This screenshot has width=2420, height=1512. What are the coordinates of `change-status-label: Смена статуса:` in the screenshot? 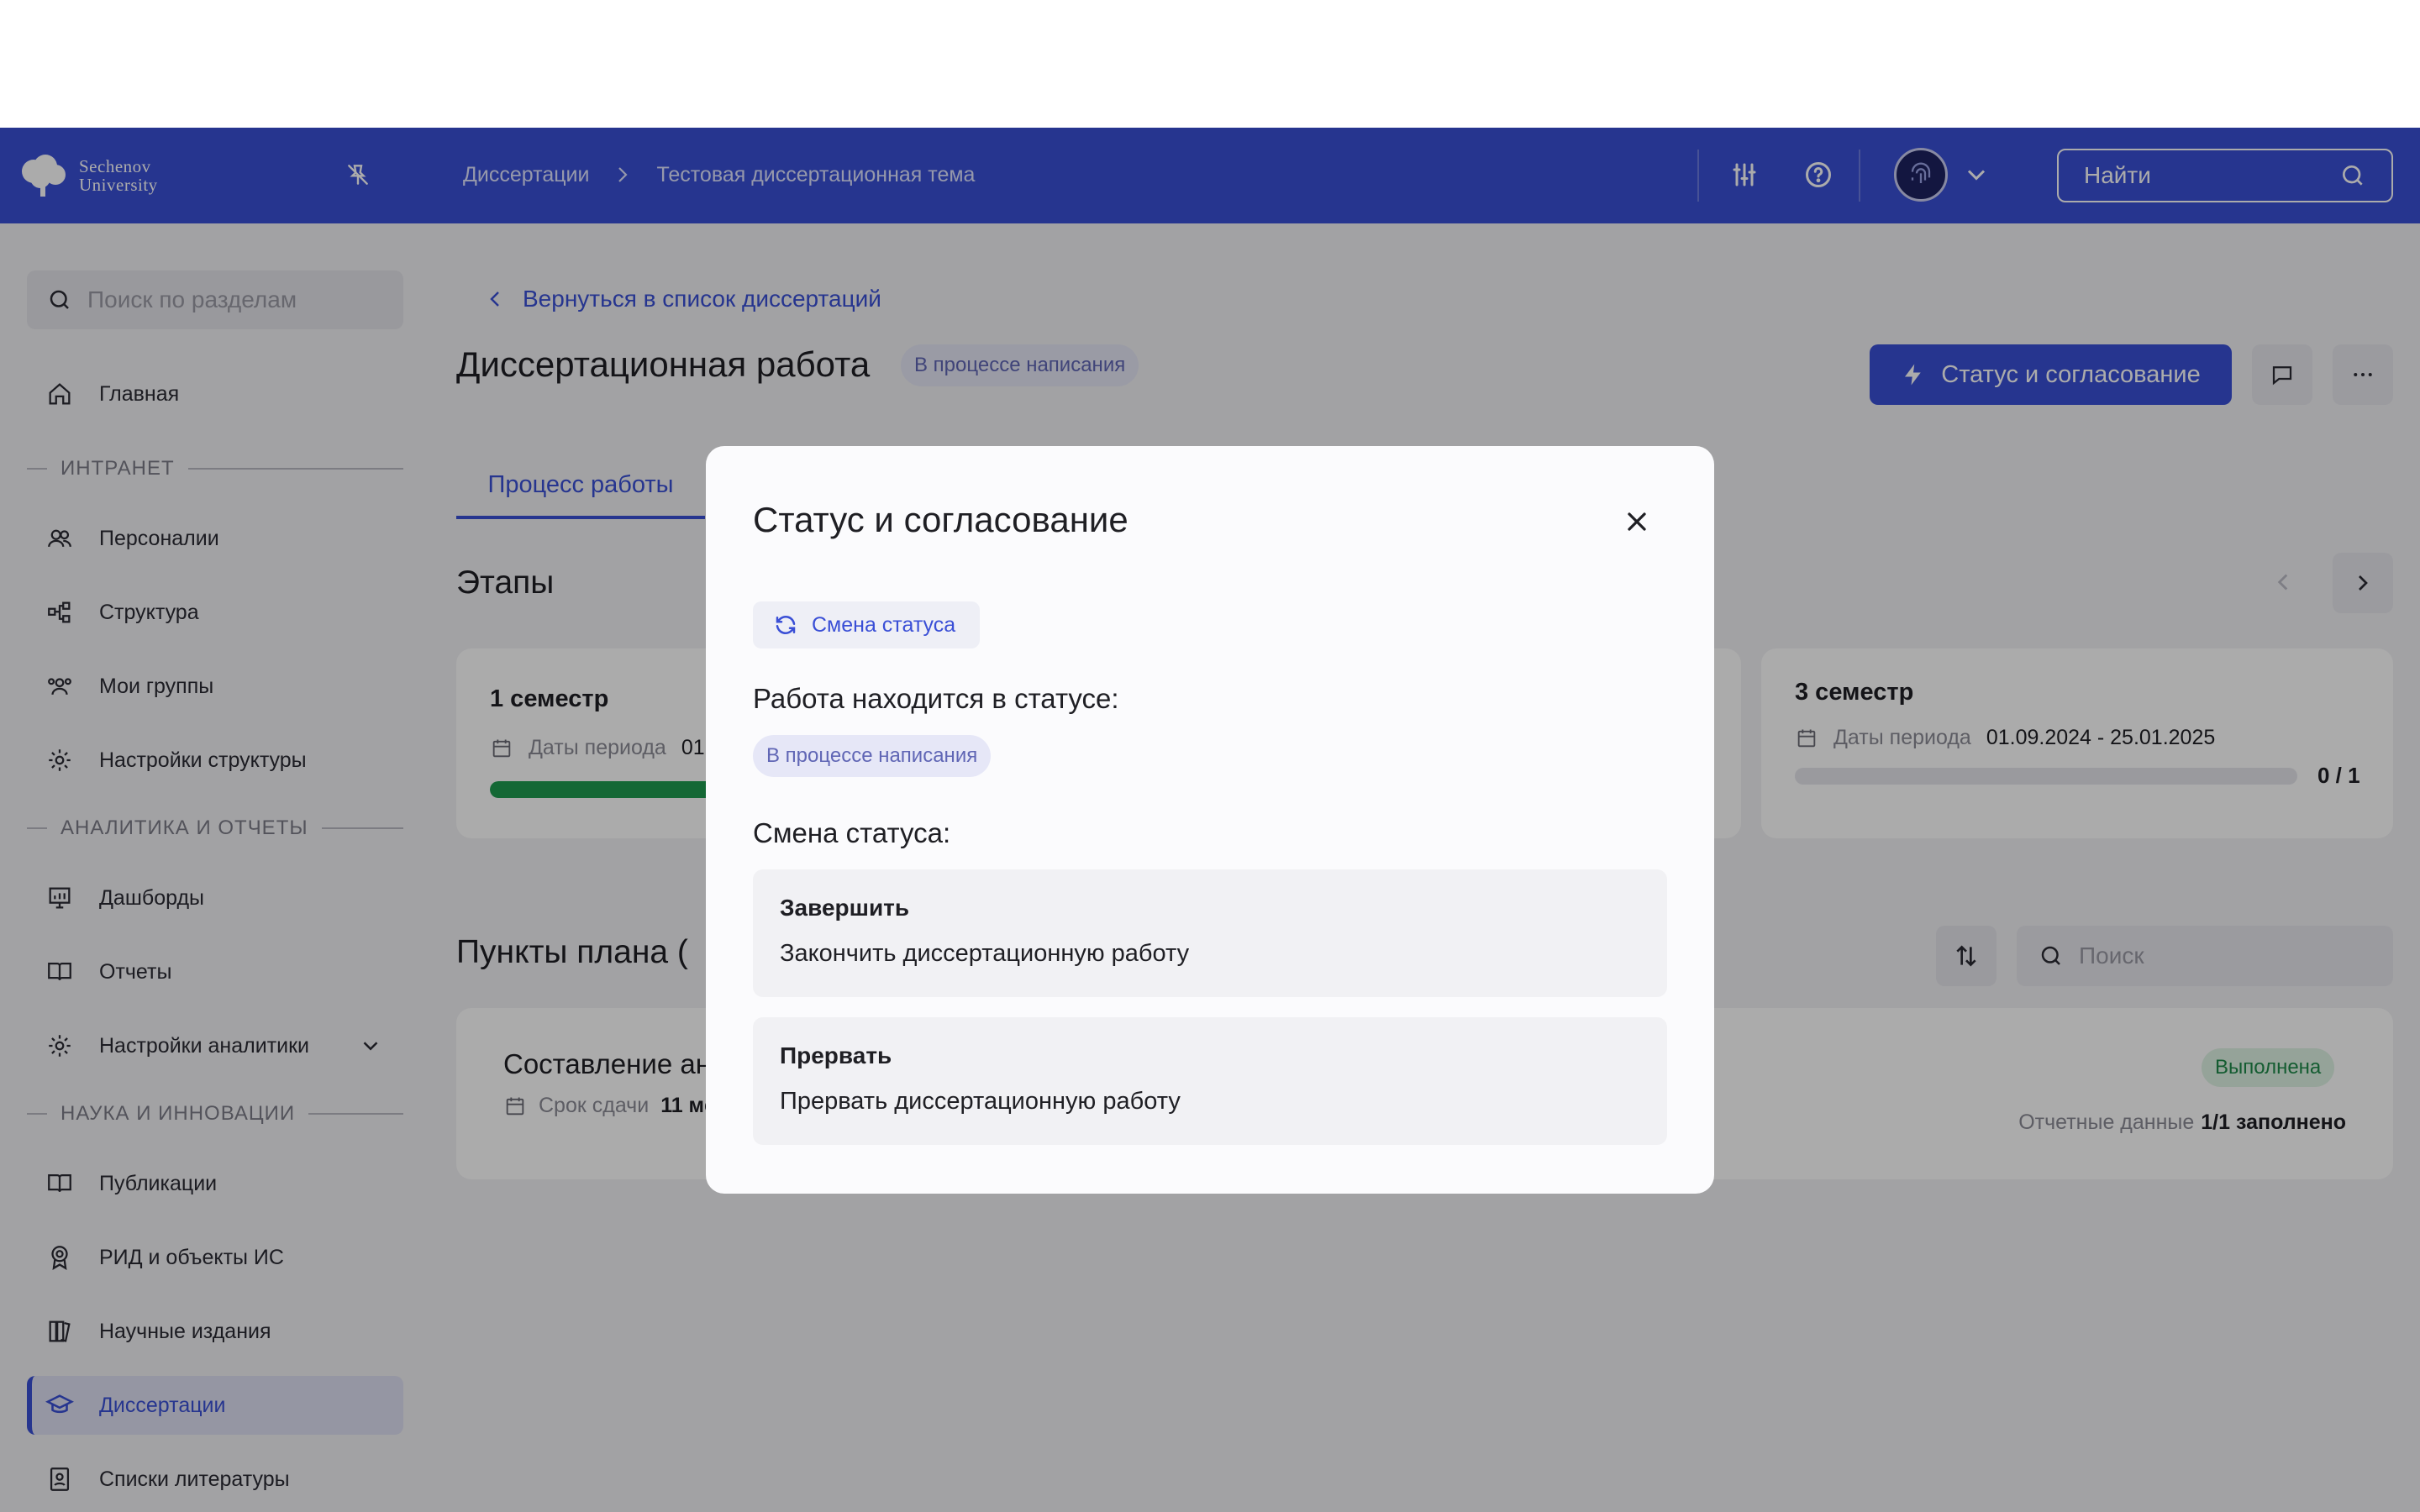 It's located at (852, 832).